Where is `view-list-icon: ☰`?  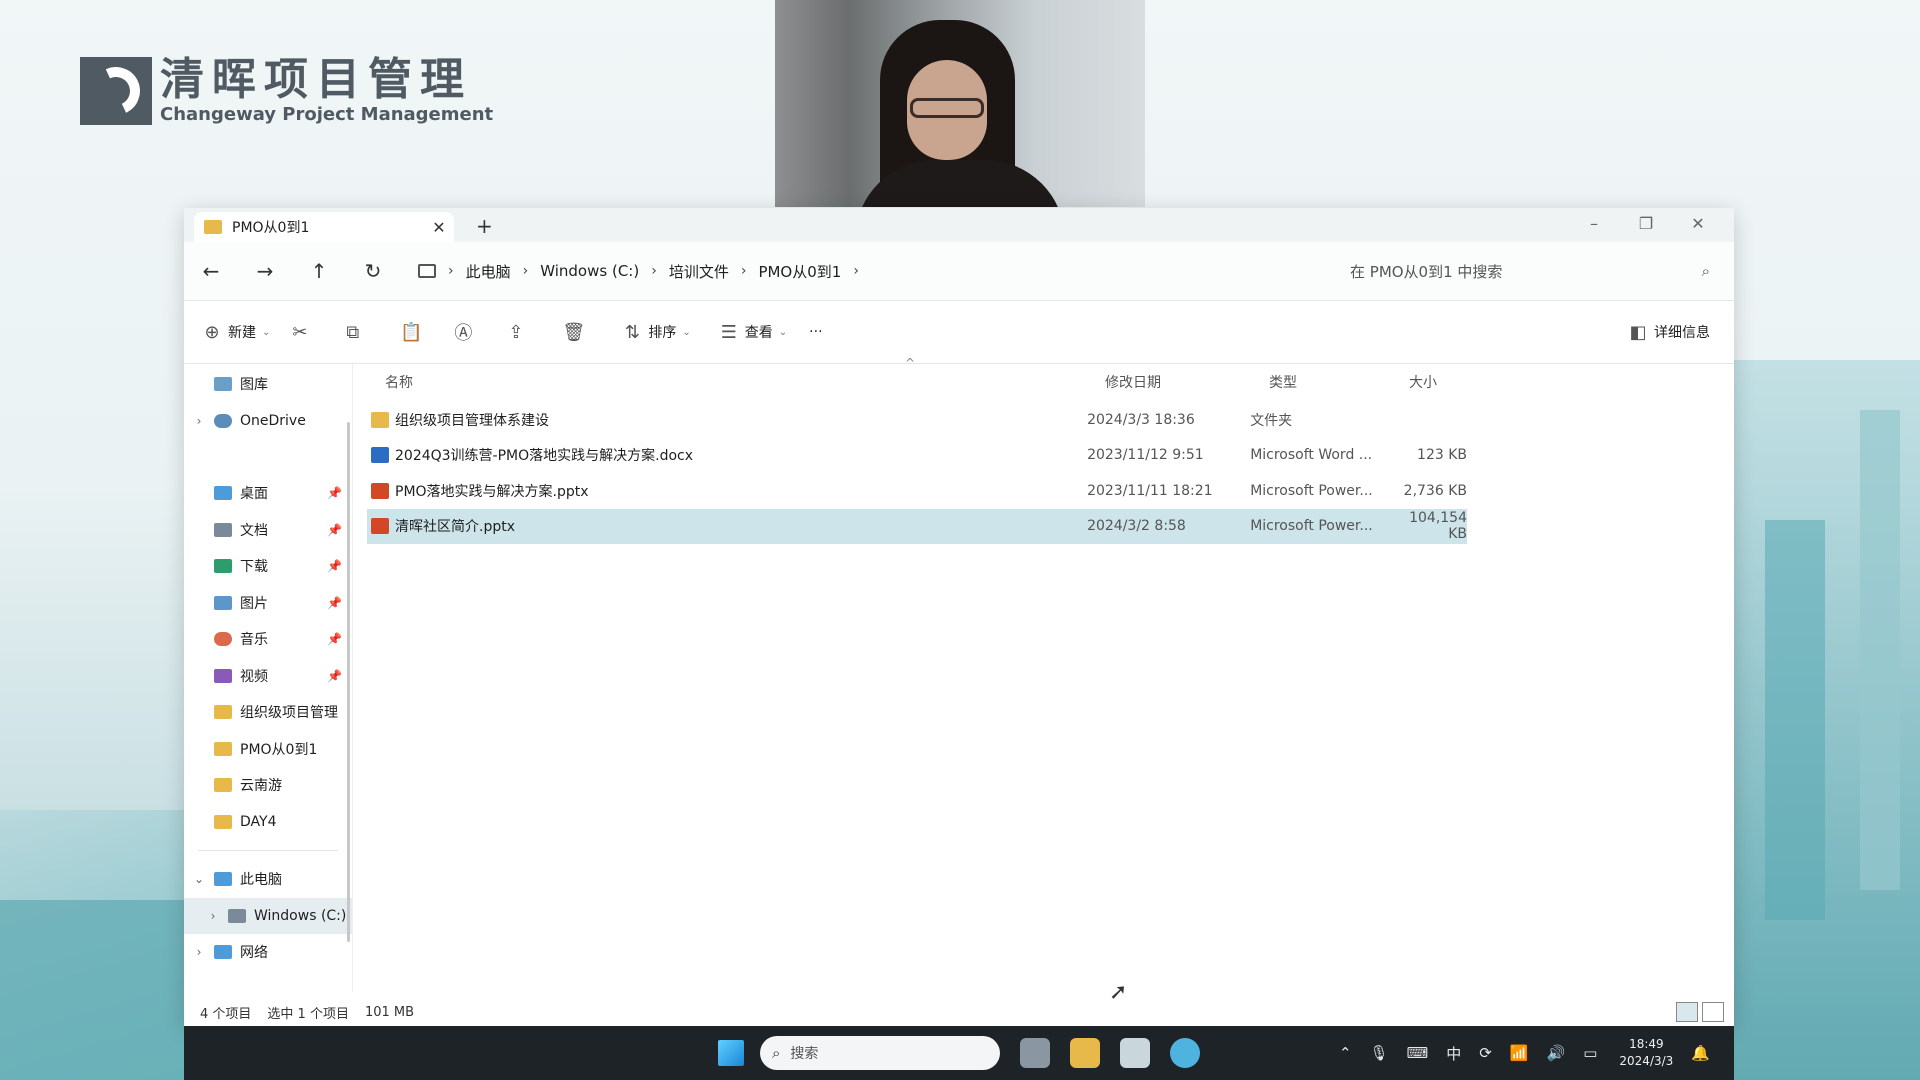
view-list-icon: ☰ is located at coordinates (728, 332).